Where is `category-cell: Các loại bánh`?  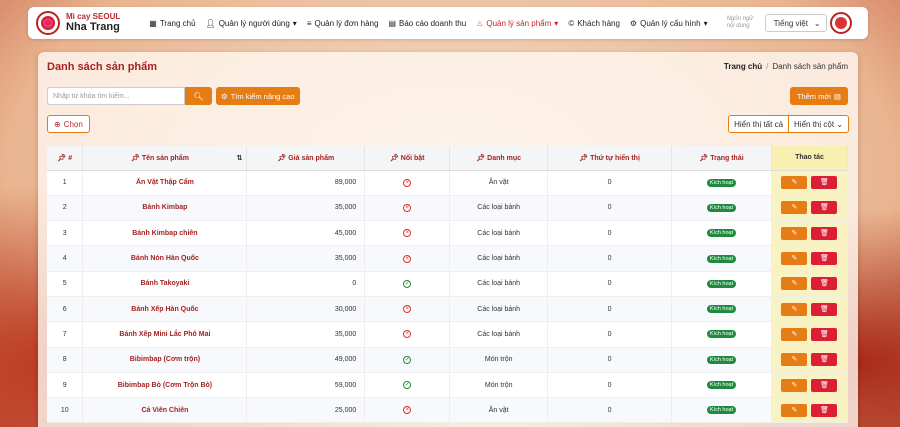
category-cell: Các loại bánh is located at coordinates (499, 284).